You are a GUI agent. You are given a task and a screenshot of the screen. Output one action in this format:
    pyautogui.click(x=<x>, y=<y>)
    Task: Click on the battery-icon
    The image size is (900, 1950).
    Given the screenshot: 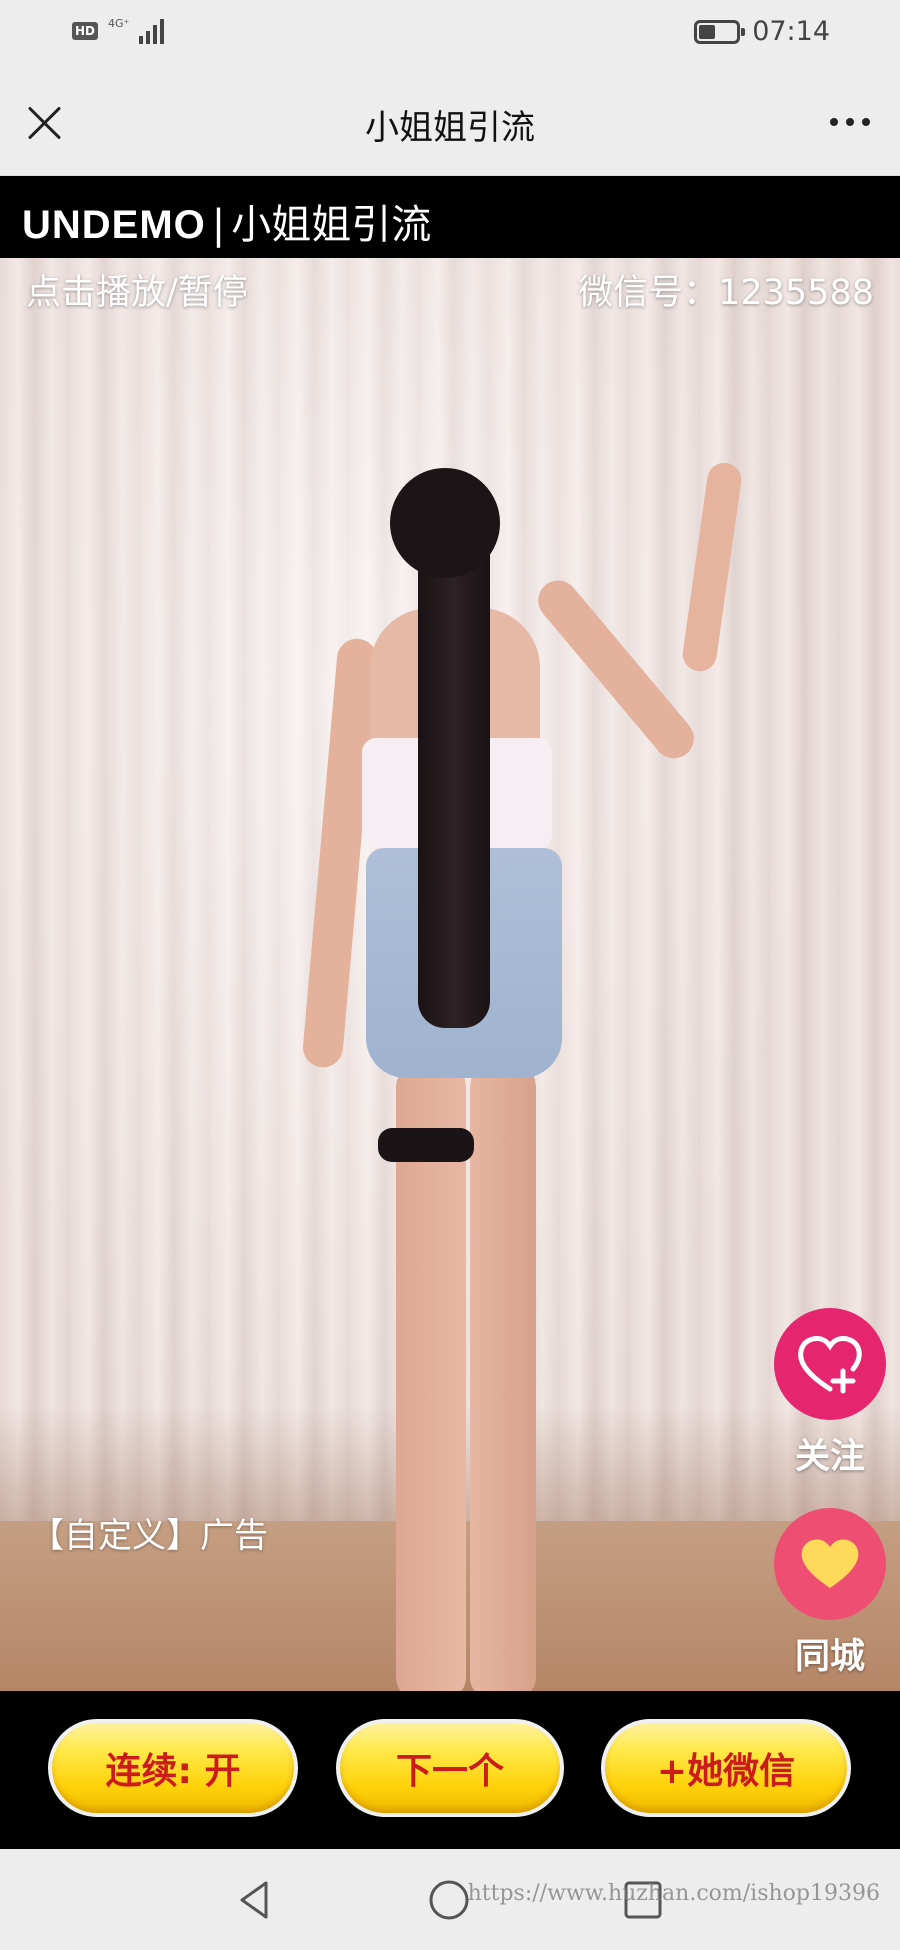 What is the action you would take?
    pyautogui.click(x=720, y=31)
    